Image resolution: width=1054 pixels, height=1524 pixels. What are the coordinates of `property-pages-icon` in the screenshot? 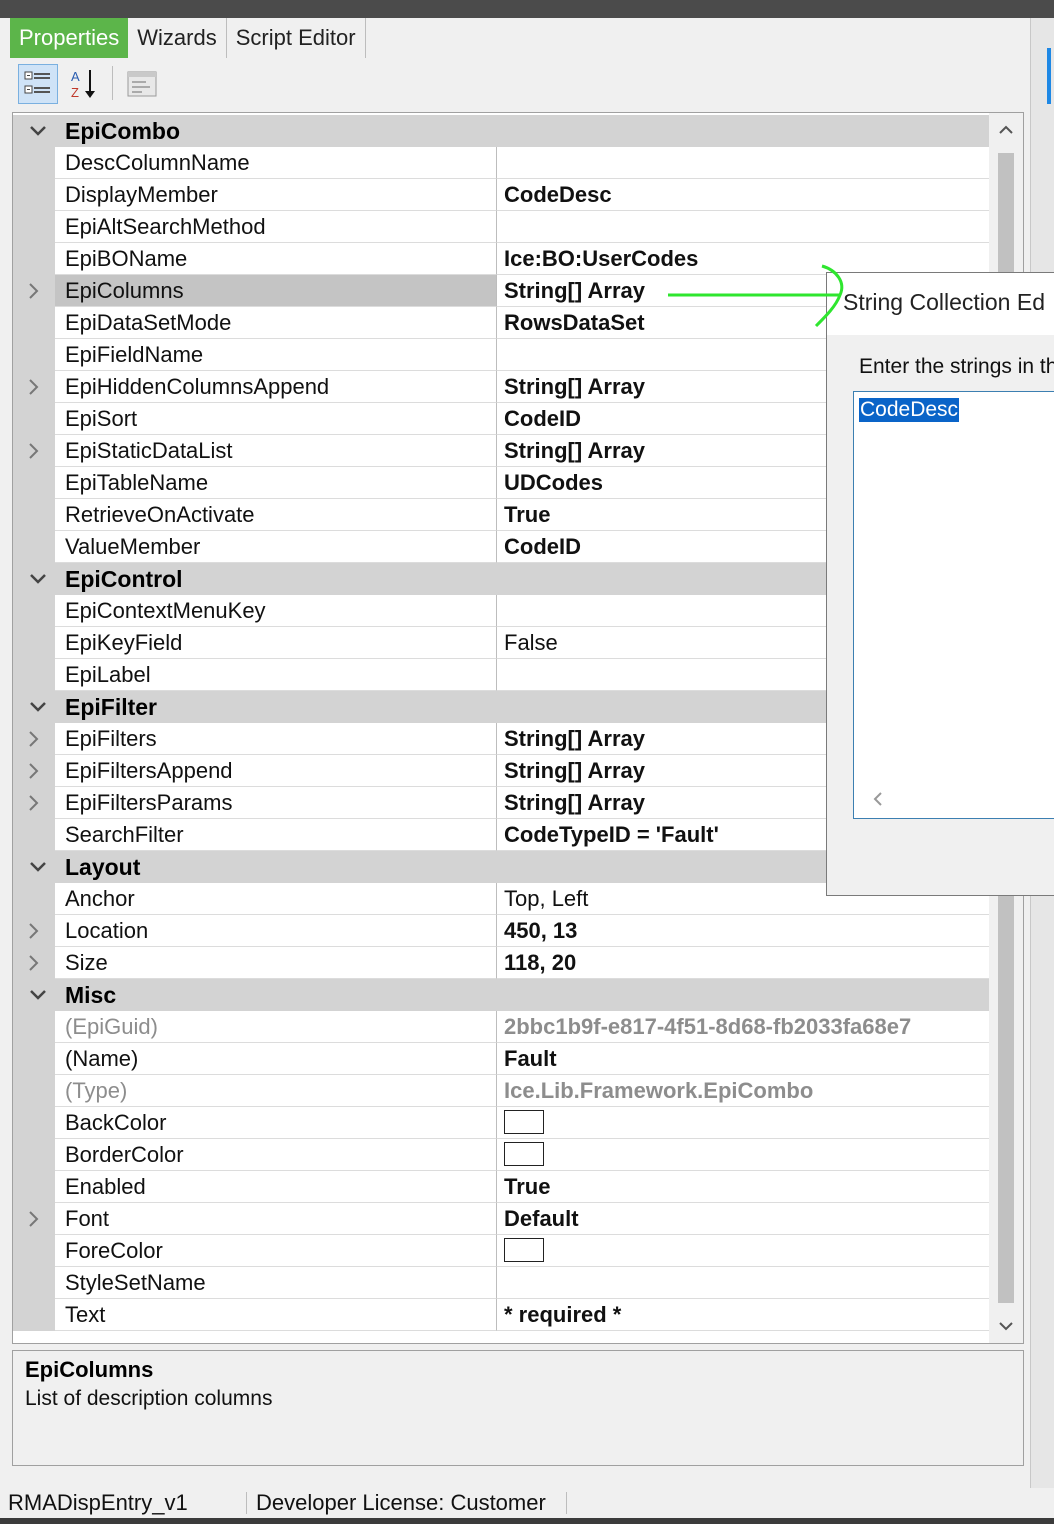 It's located at (142, 84).